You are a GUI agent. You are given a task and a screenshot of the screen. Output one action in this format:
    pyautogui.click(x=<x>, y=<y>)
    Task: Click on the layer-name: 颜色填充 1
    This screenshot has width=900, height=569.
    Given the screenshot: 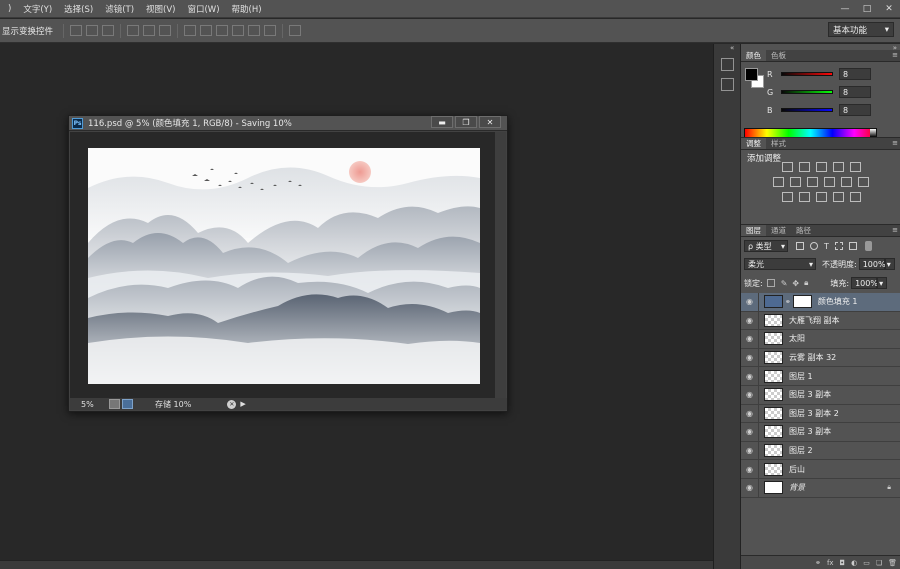 What is the action you would take?
    pyautogui.click(x=838, y=301)
    